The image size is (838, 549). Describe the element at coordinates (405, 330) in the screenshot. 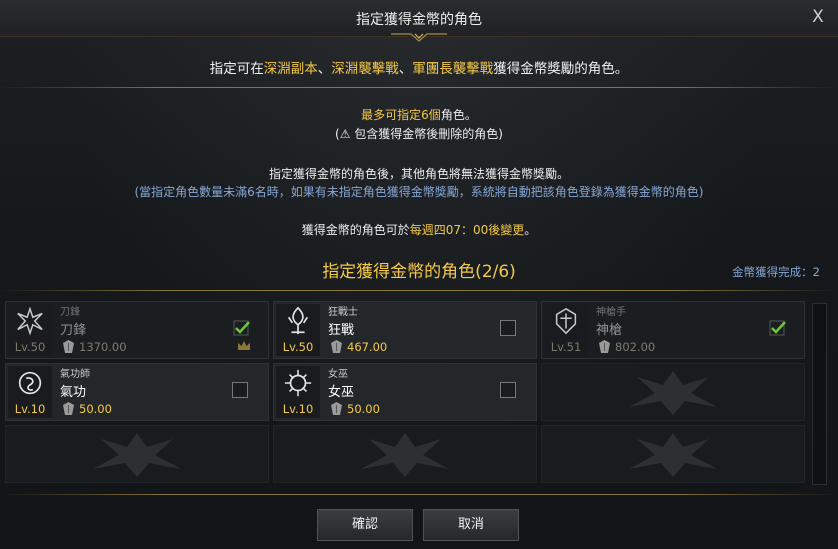

I see `character-slot: Lv.50 狂戰士狂戰 467.00` at that location.